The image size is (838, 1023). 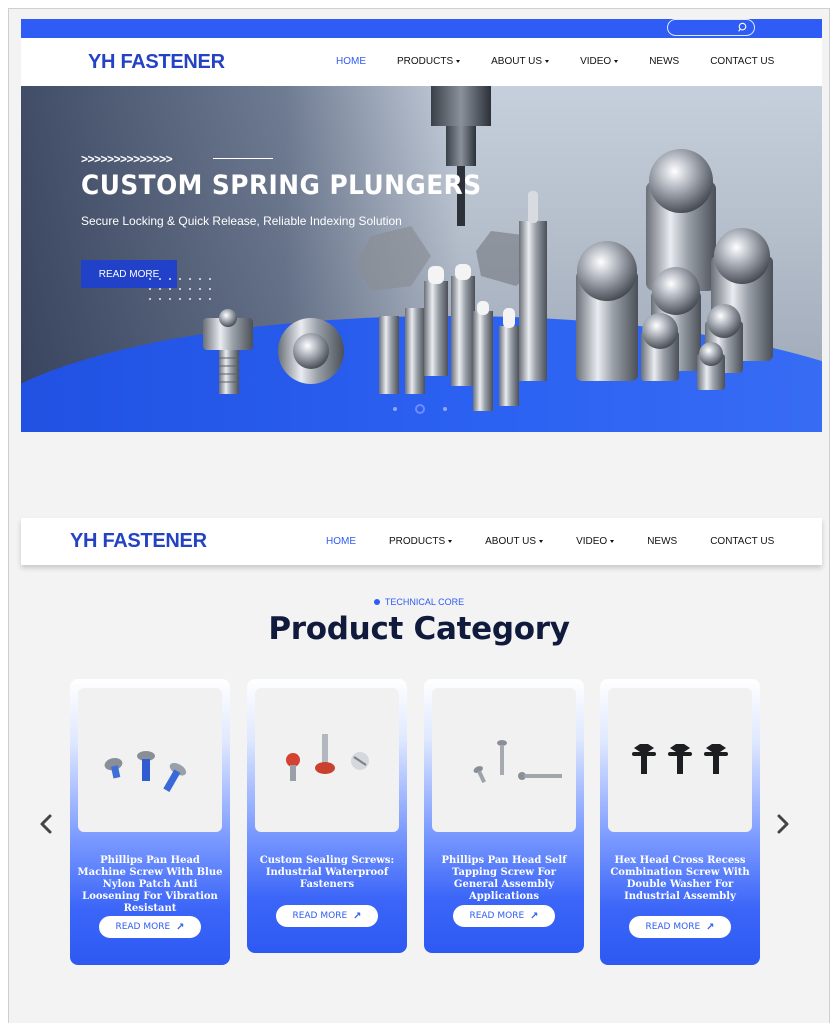 What do you see at coordinates (429, 409) in the screenshot?
I see `slider-pagination` at bounding box center [429, 409].